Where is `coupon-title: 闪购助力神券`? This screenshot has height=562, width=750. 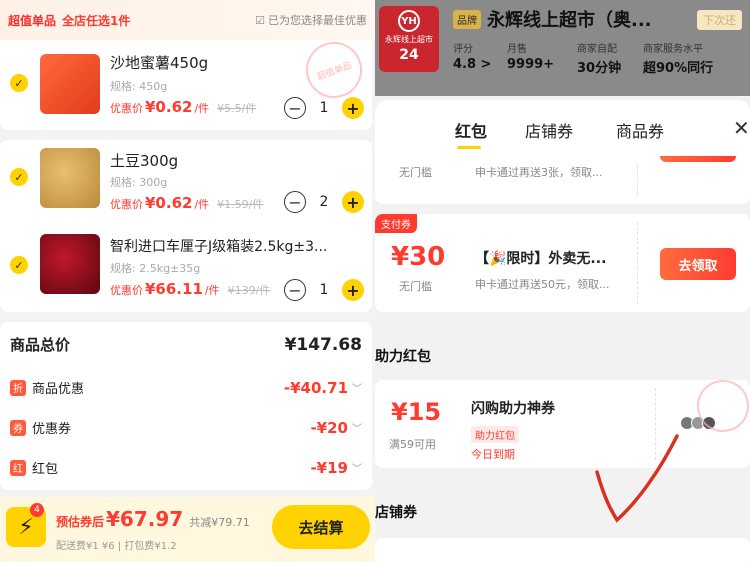 coupon-title: 闪购助力神券 is located at coordinates (513, 409).